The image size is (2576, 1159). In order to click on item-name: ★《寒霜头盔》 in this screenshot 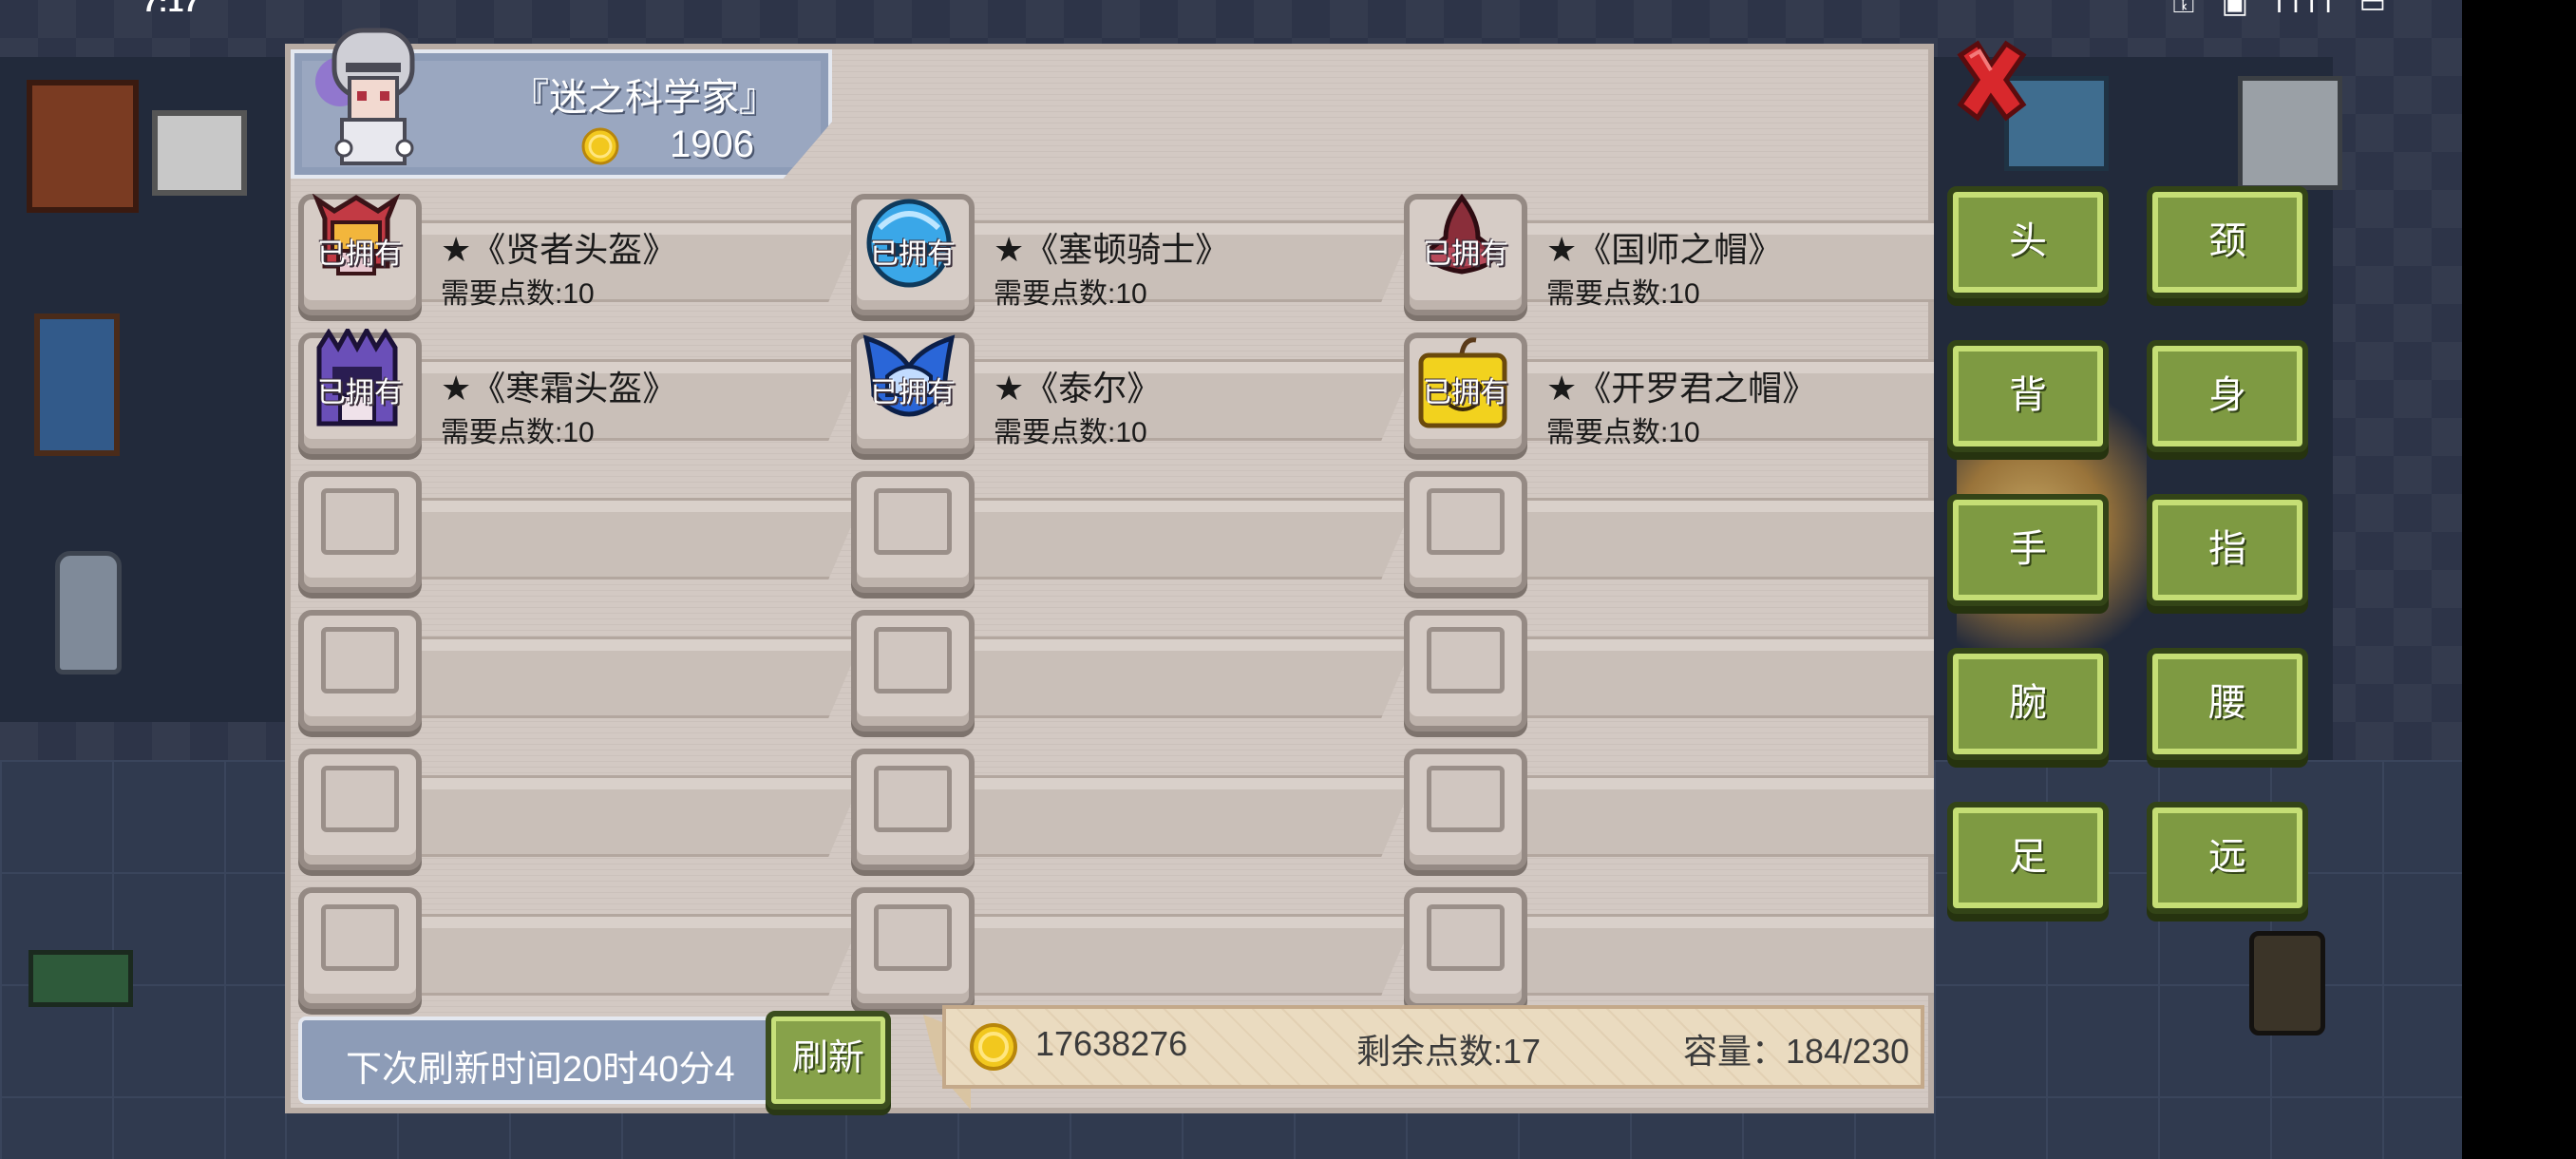, I will do `click(559, 388)`.